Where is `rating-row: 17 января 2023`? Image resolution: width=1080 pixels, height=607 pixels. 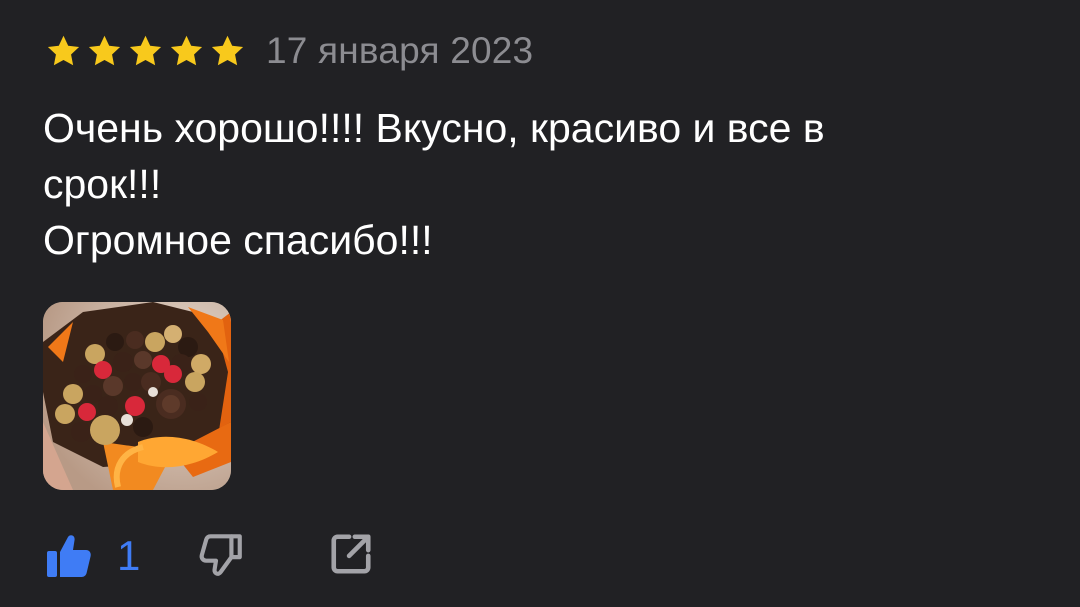 rating-row: 17 января 2023 is located at coordinates (289, 51).